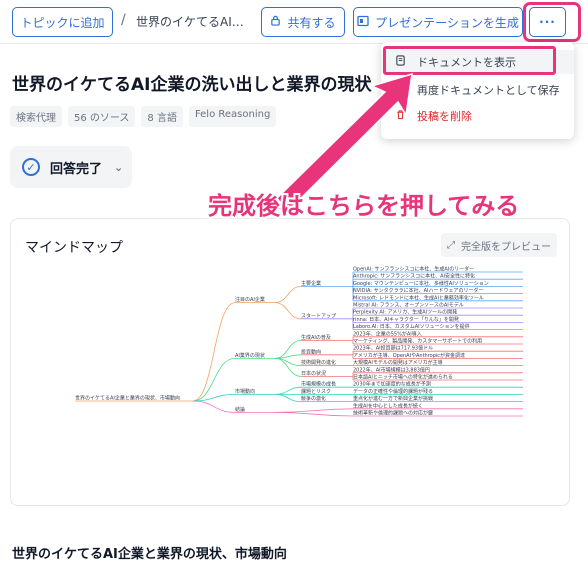 Image resolution: width=588 pixels, height=574 pixels. Describe the element at coordinates (127, 398) in the screenshot. I see `mindmap-root-node: 世界のイケてるAI企業と業界の現状、市場動向` at that location.